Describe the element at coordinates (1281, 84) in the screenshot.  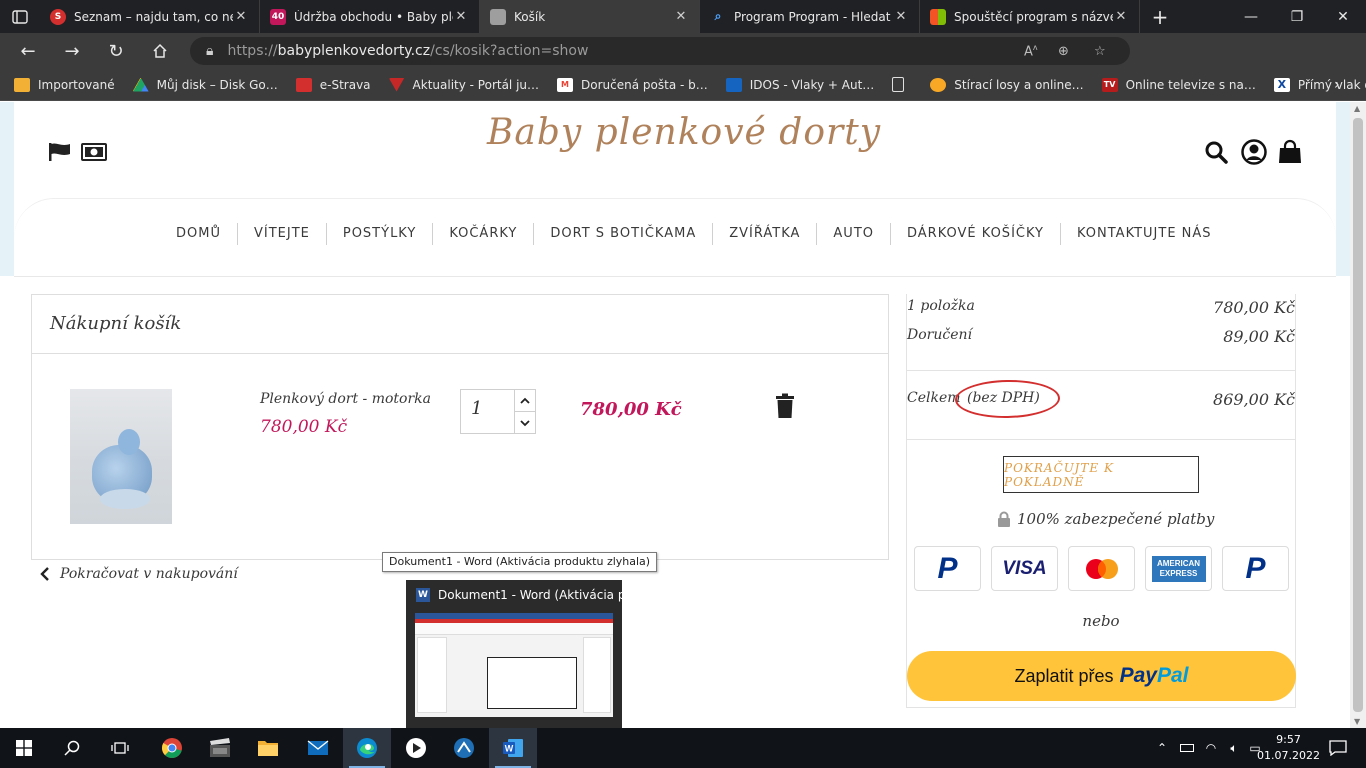
I see `x-logo-icon: X` at that location.